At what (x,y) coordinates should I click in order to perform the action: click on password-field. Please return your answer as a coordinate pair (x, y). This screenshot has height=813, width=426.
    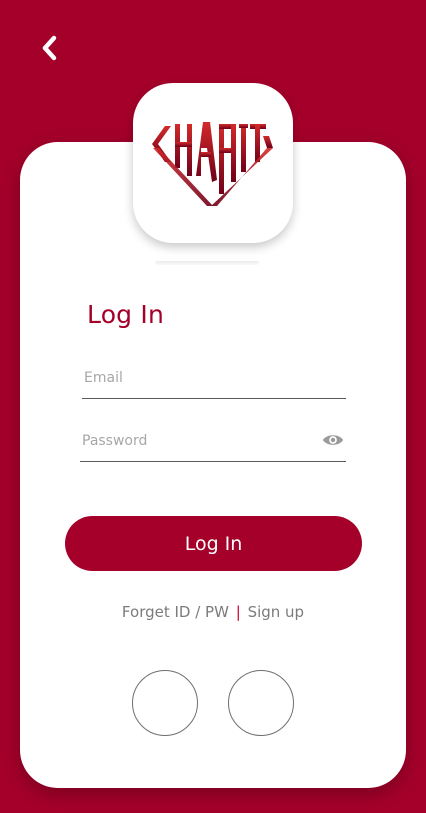
    Looking at the image, I should click on (213, 441).